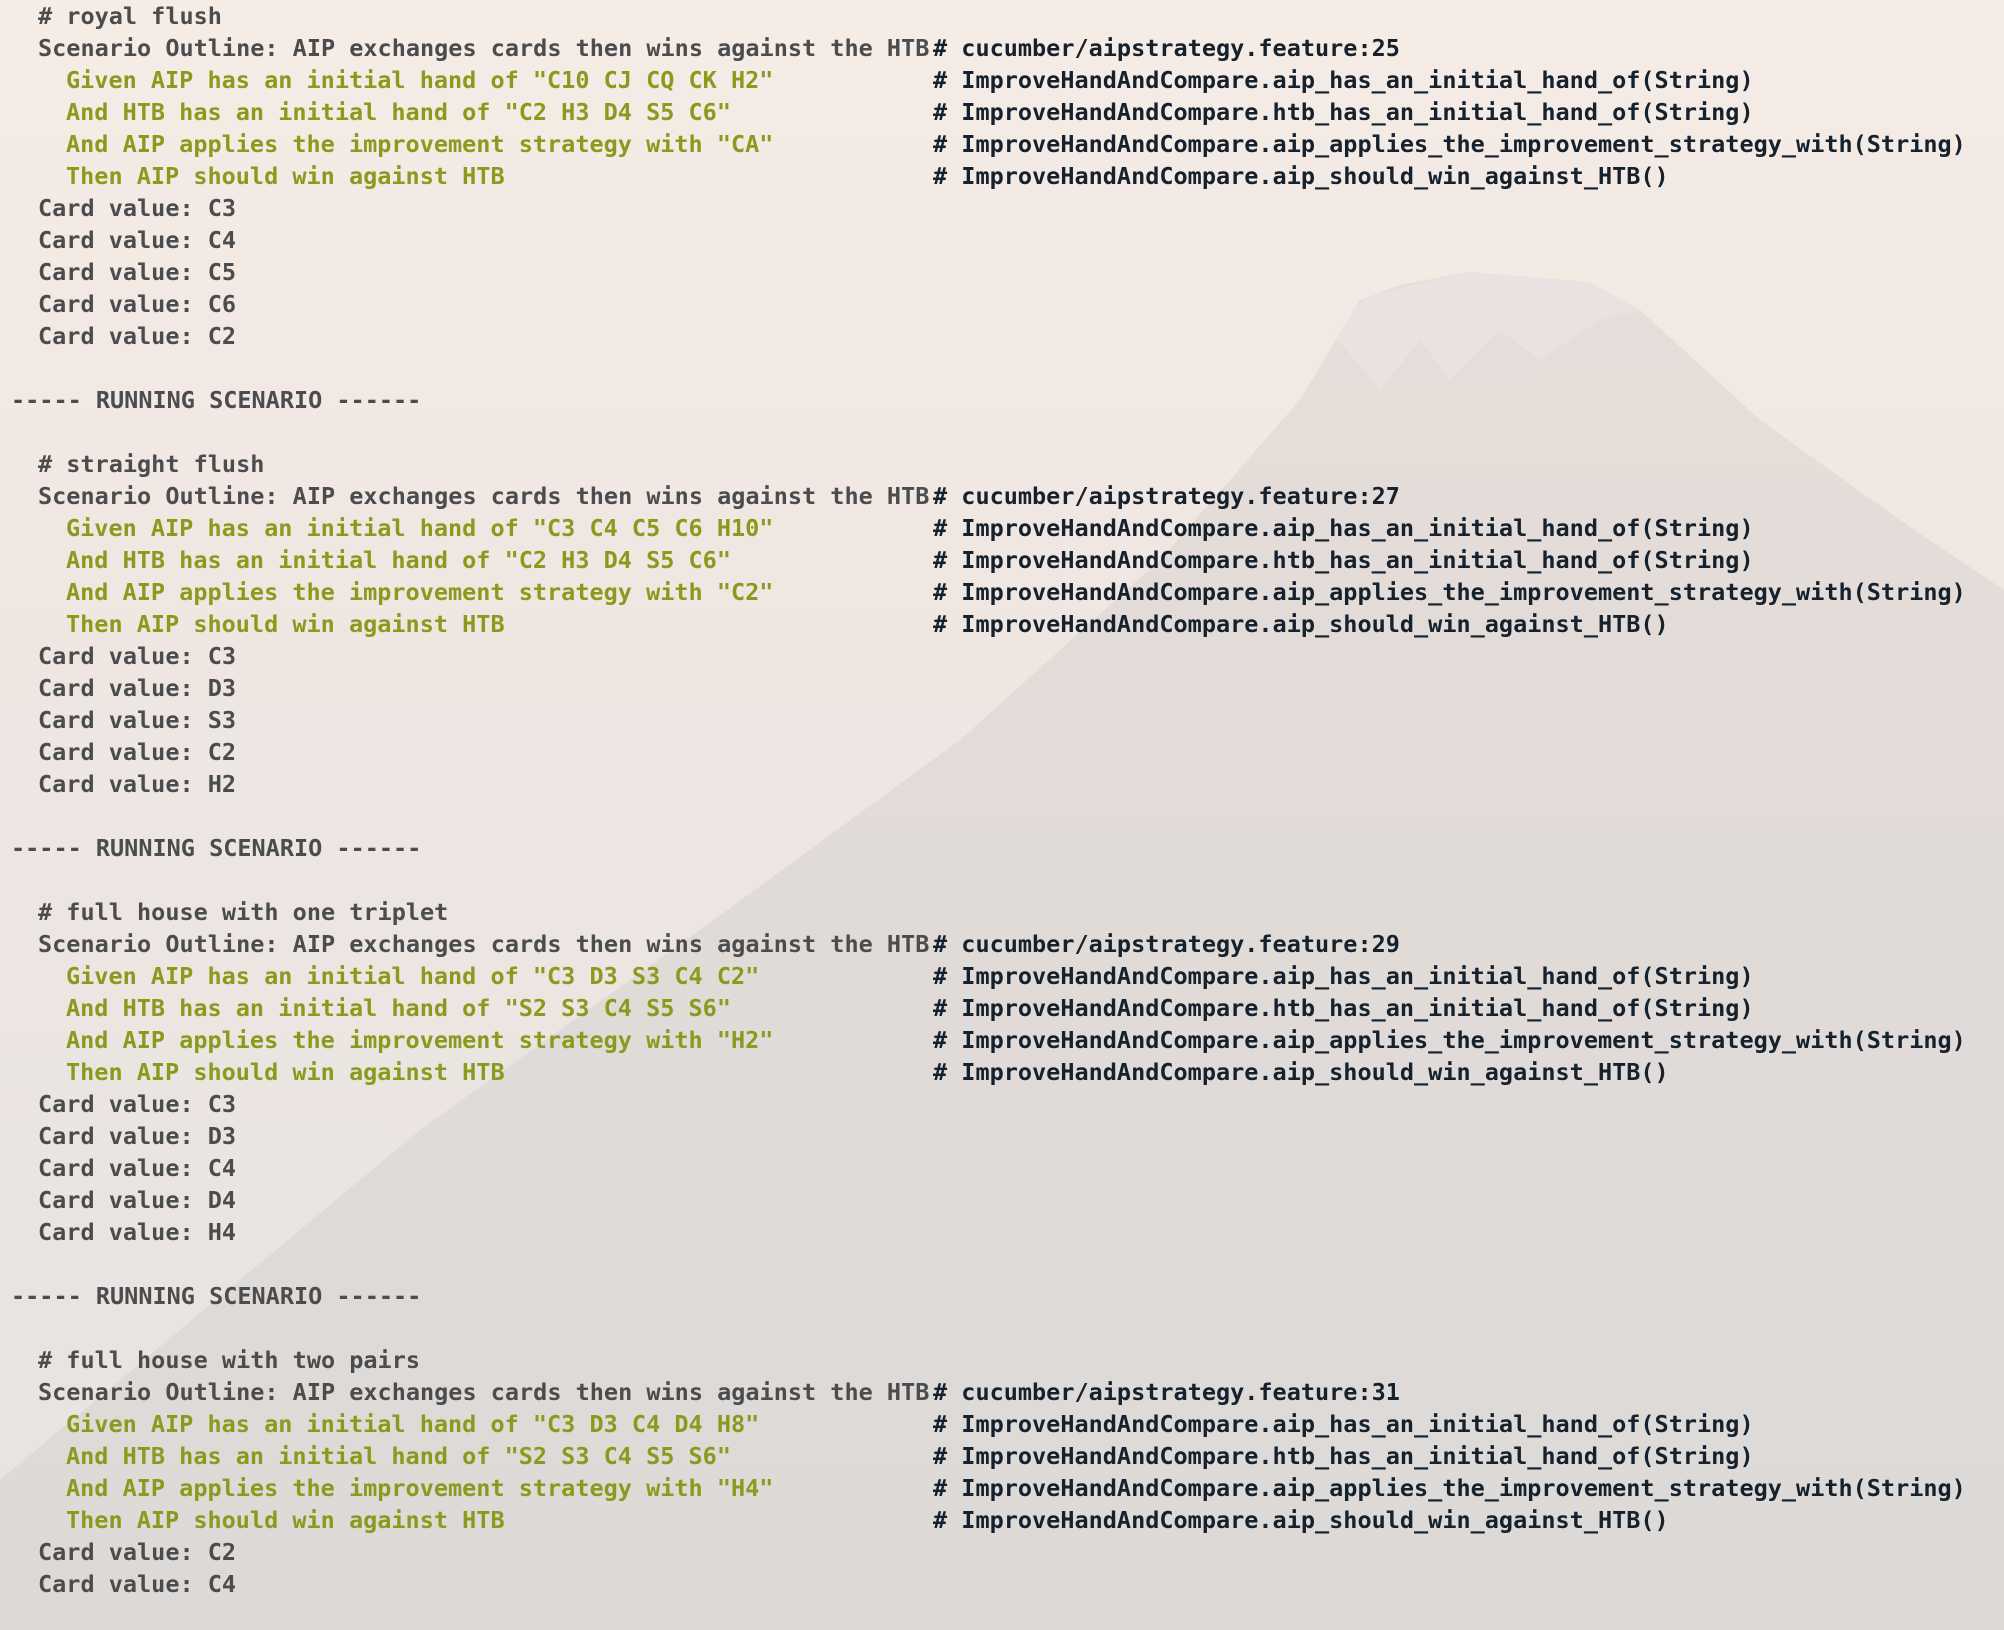 The width and height of the screenshot is (2004, 1630). What do you see at coordinates (1002, 304) in the screenshot?
I see `terminal-line: Card value: C6` at bounding box center [1002, 304].